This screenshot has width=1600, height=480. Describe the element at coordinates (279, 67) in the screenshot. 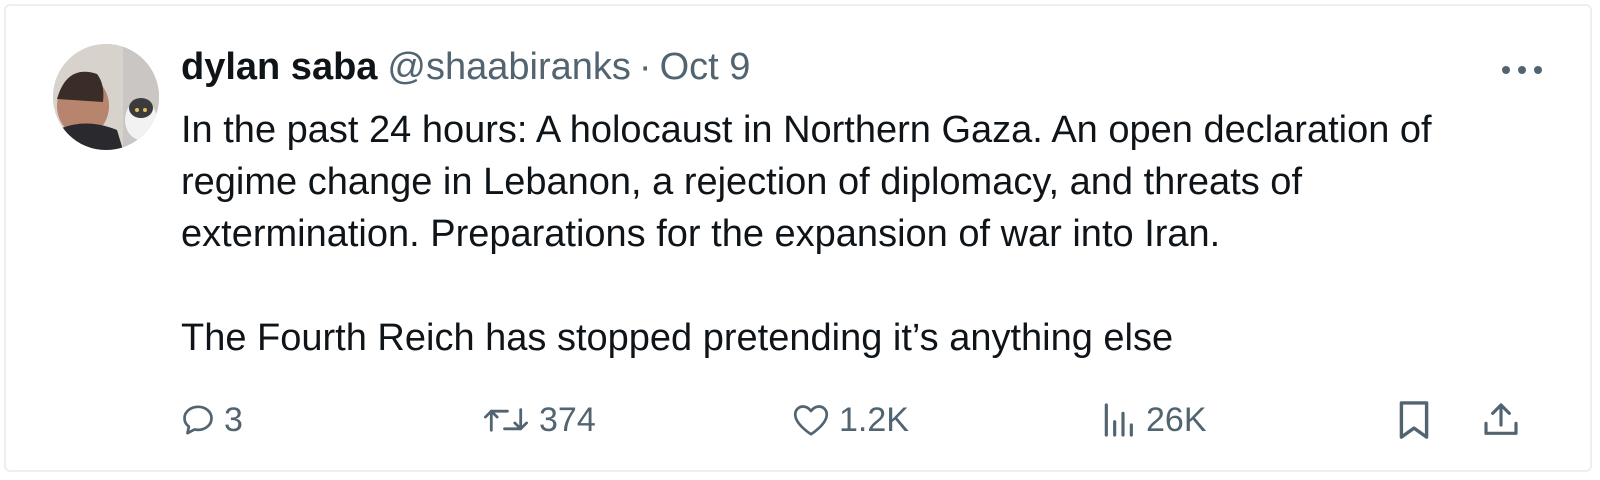

I see `author-name: dylan saba` at that location.